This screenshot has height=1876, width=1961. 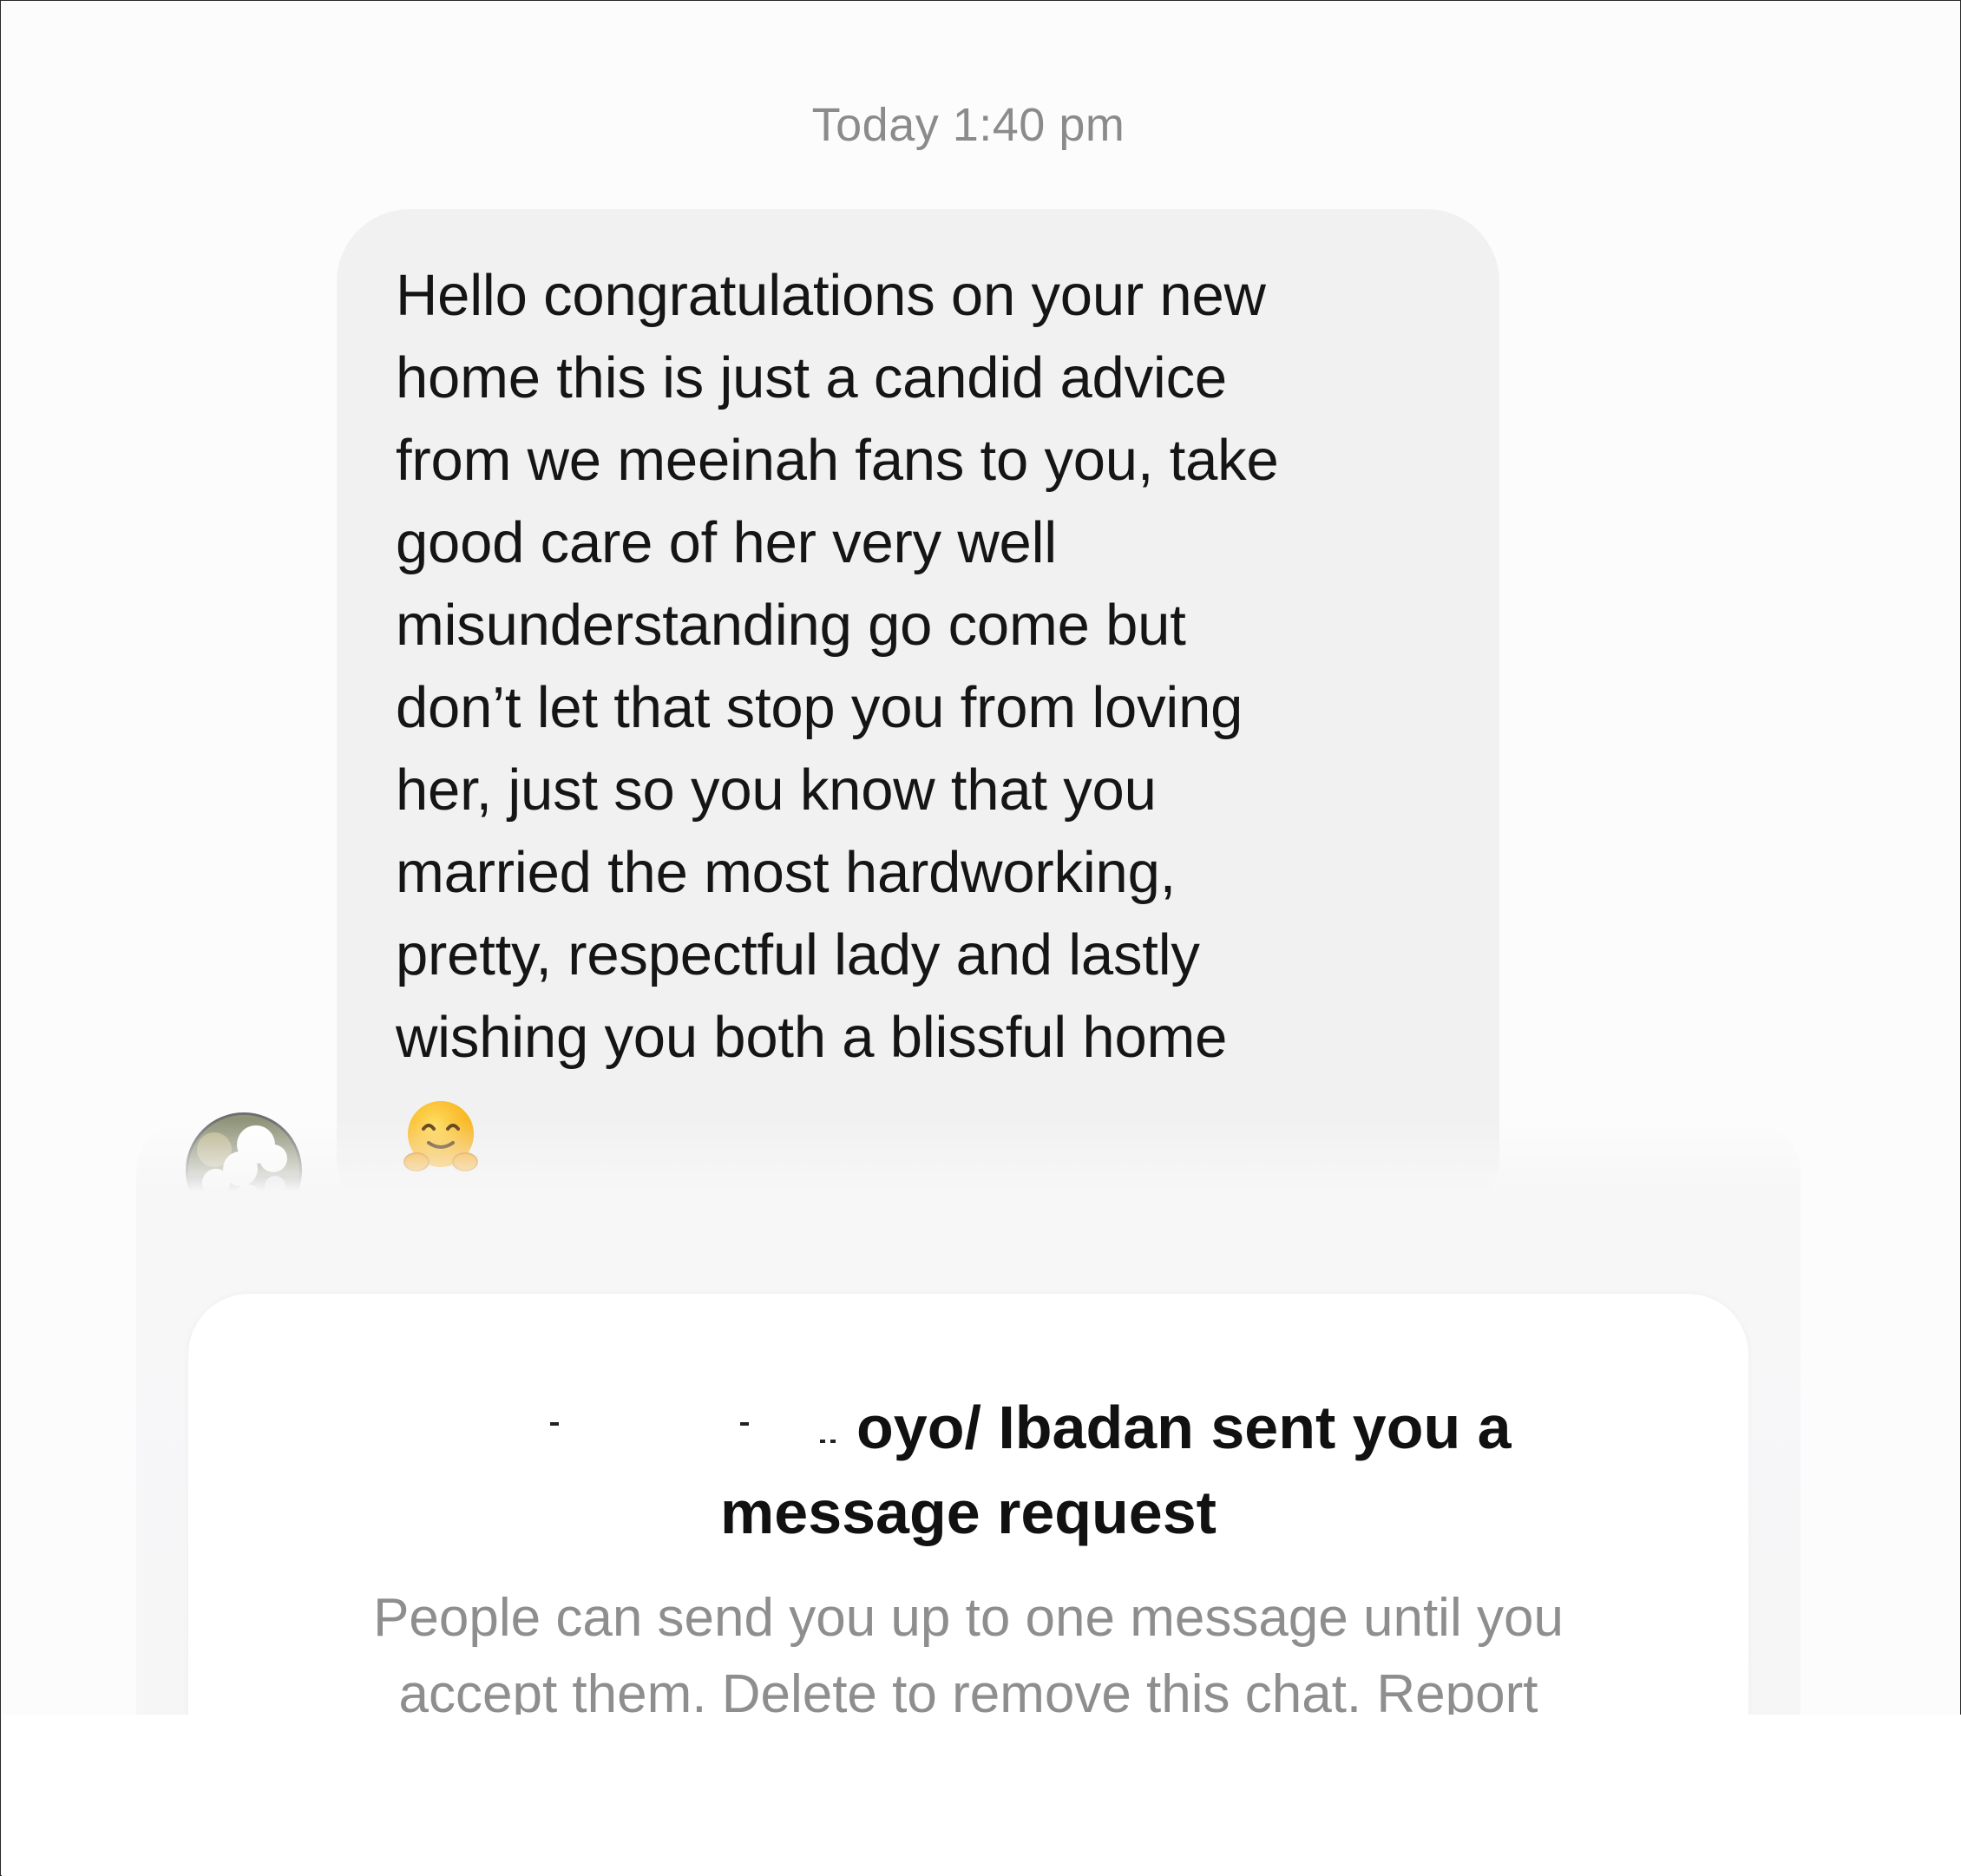 What do you see at coordinates (981, 1796) in the screenshot?
I see `bottom-area` at bounding box center [981, 1796].